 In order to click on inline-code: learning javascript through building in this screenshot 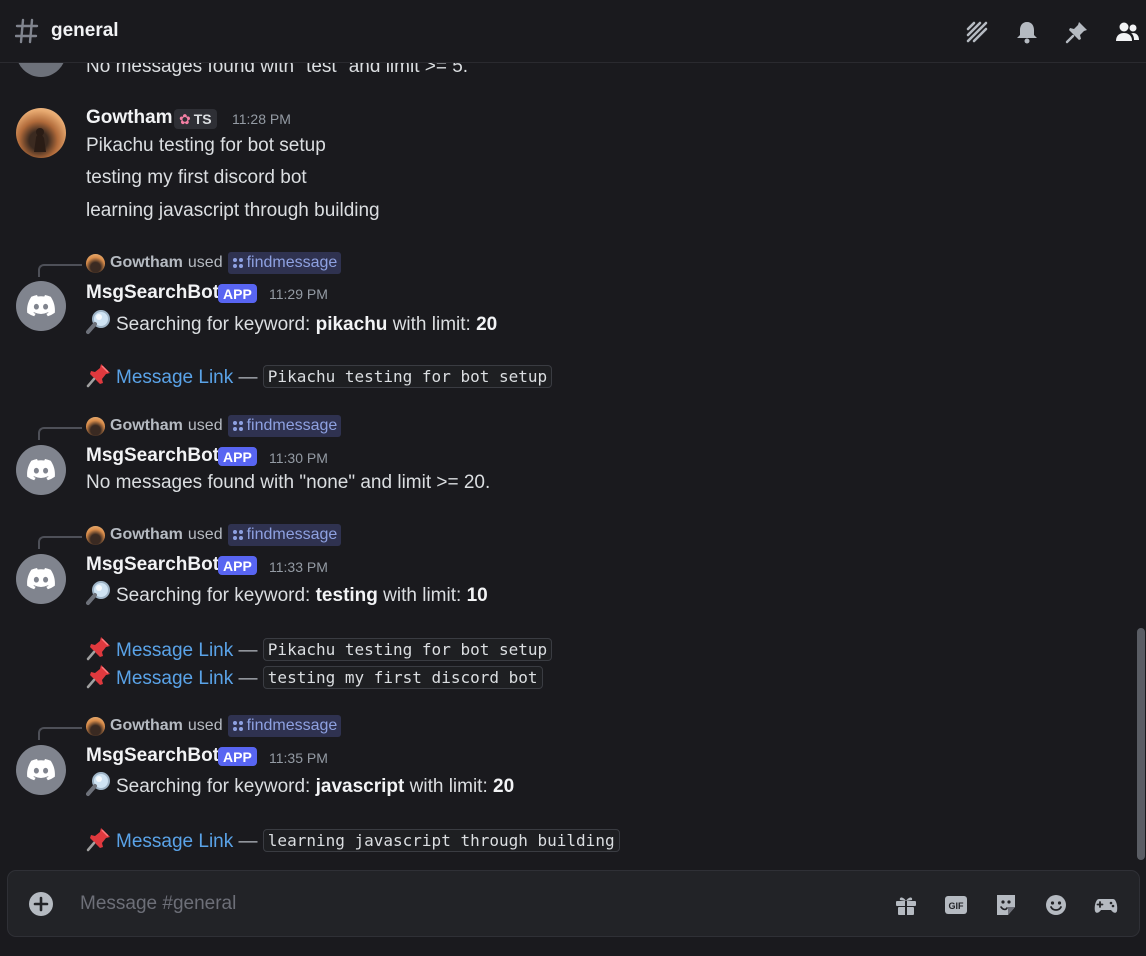, I will do `click(441, 840)`.